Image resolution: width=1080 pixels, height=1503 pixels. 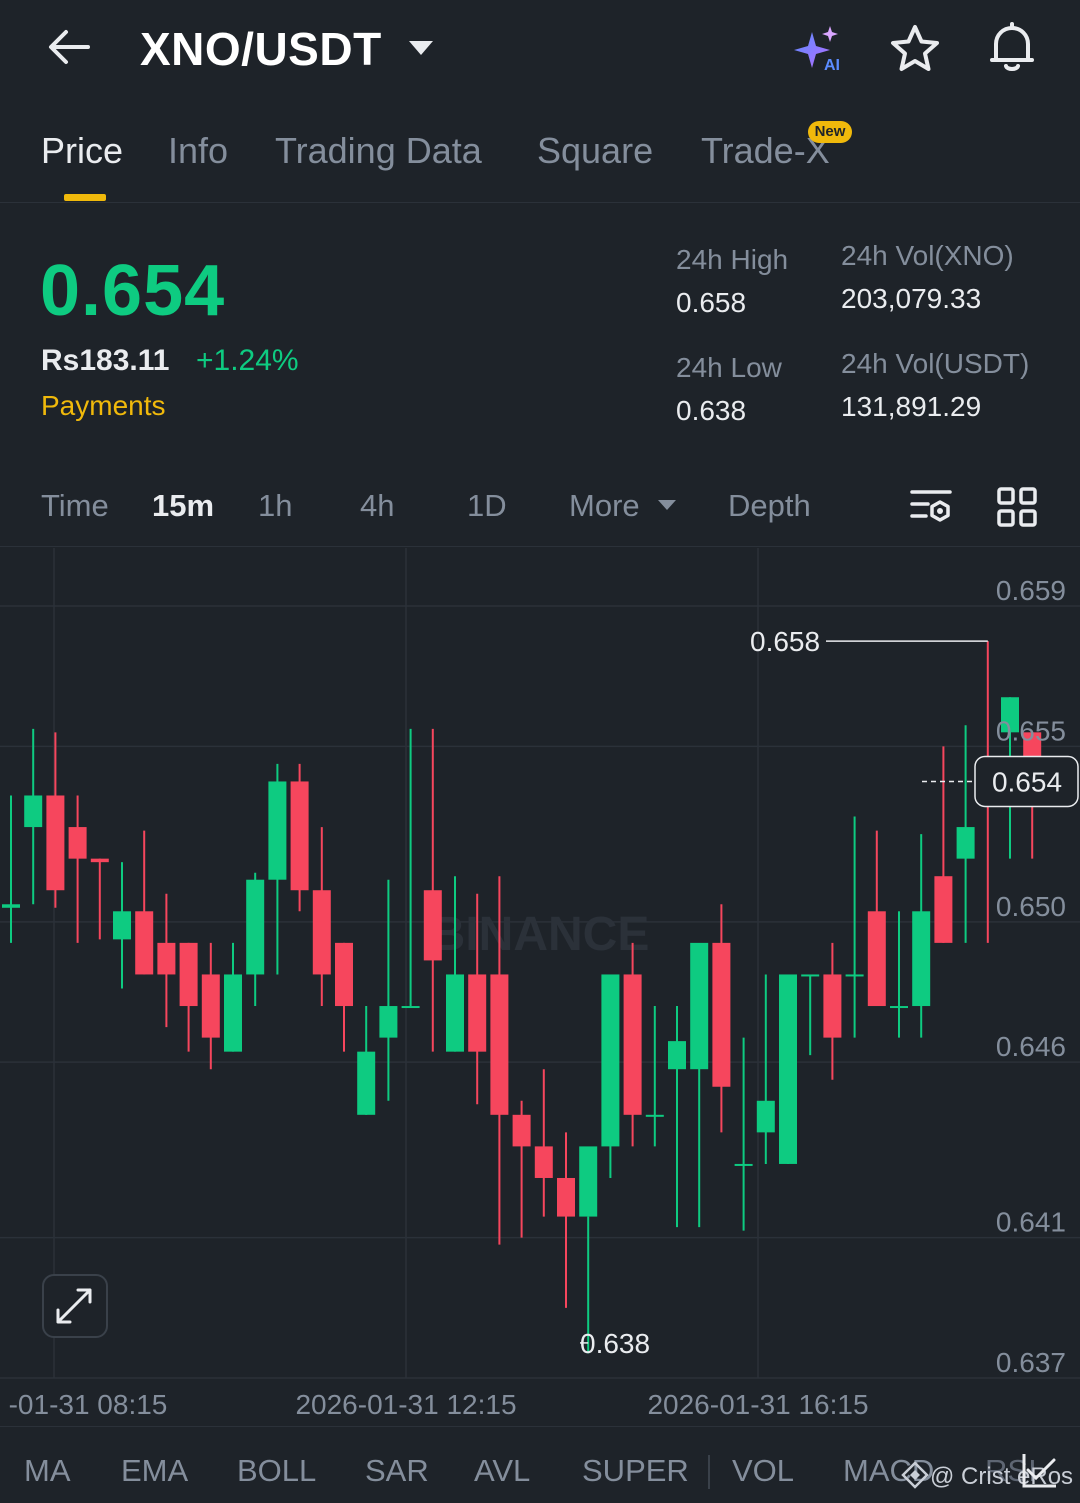 I want to click on category-tag: Payments, so click(x=103, y=406).